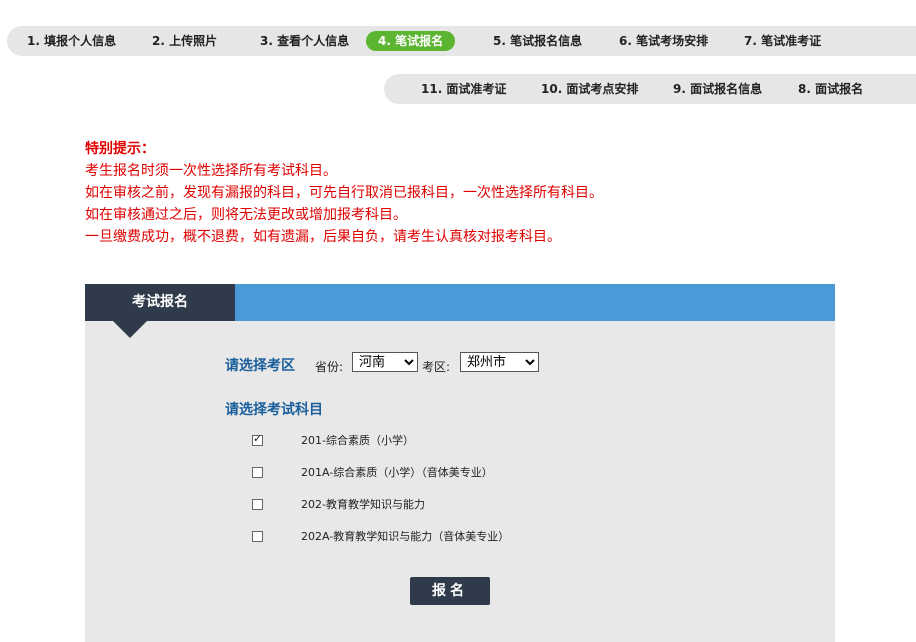 The height and width of the screenshot is (642, 916). I want to click on notice-line: 一旦缴费成功，概不退费，如有遗漏，后果自负，请考生认真核对报考科目。, so click(323, 237).